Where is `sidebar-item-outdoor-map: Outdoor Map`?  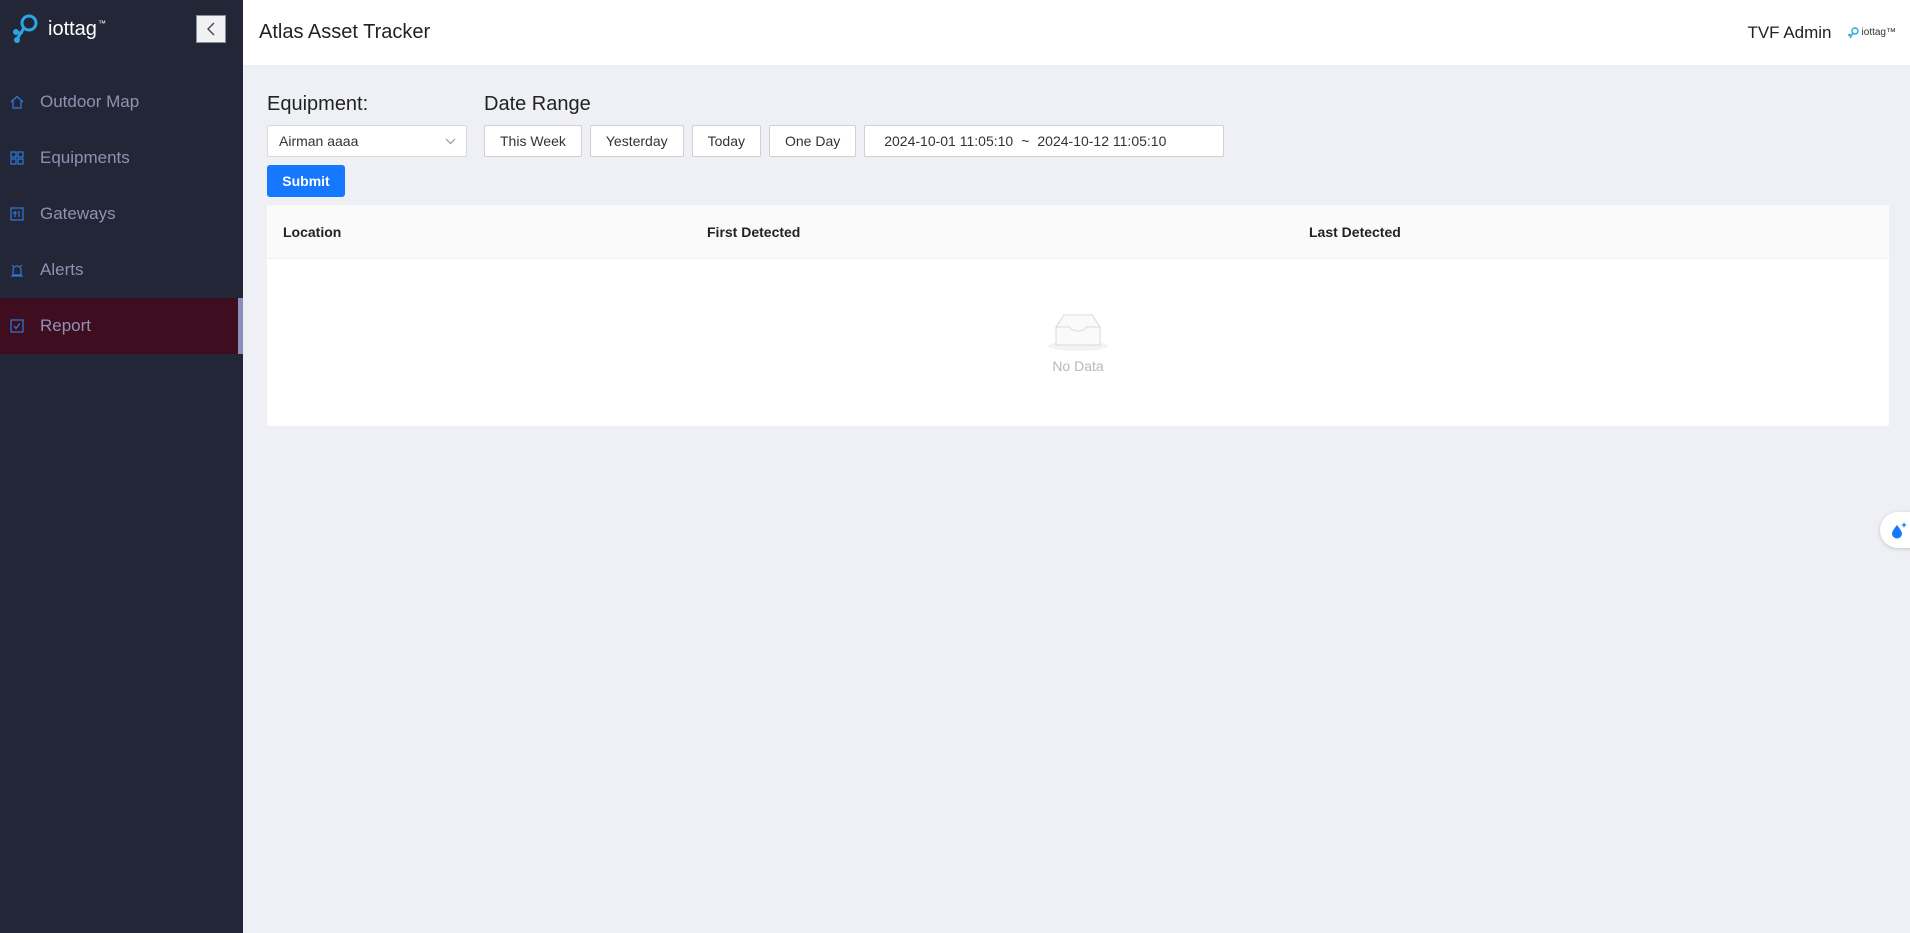 sidebar-item-outdoor-map: Outdoor Map is located at coordinates (121, 102).